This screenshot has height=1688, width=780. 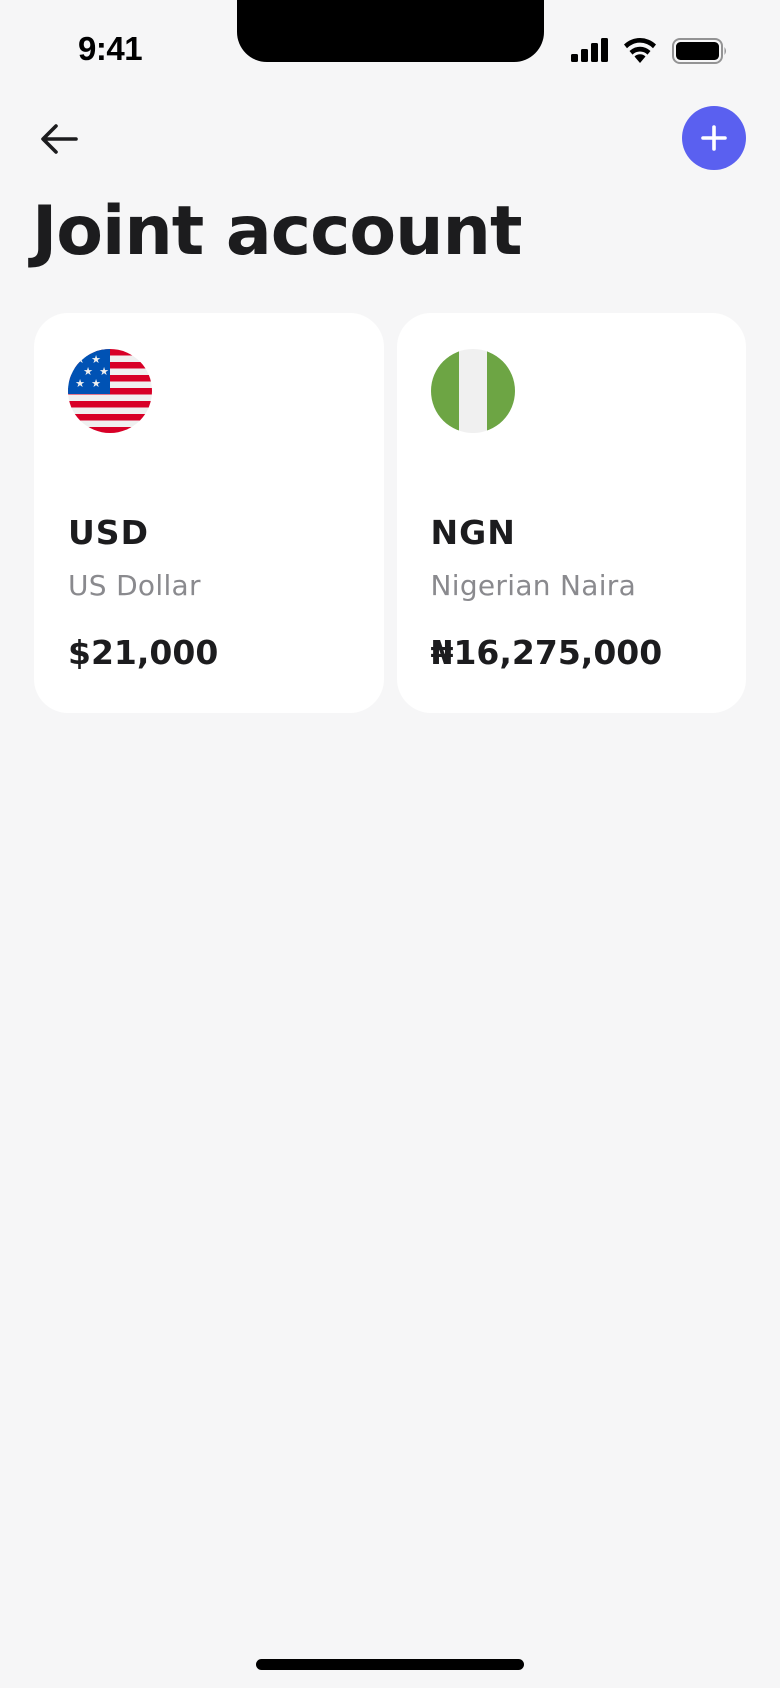 What do you see at coordinates (472, 391) in the screenshot?
I see `nigeria-flag-icon` at bounding box center [472, 391].